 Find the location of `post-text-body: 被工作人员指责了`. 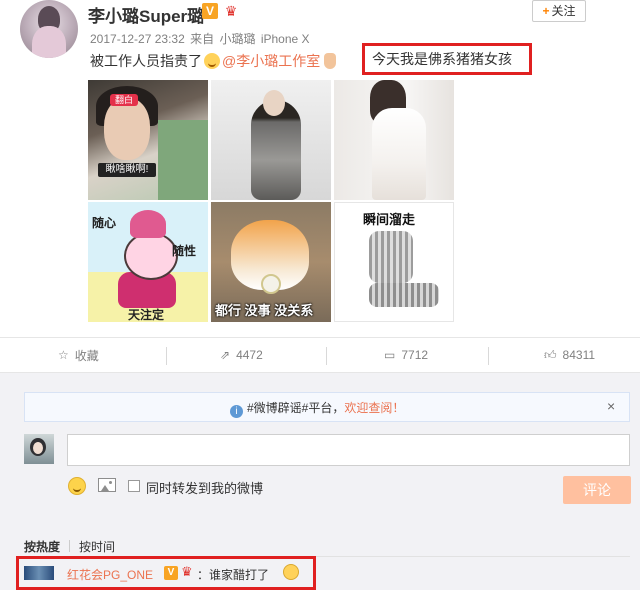

post-text-body: 被工作人员指责了 is located at coordinates (146, 61).